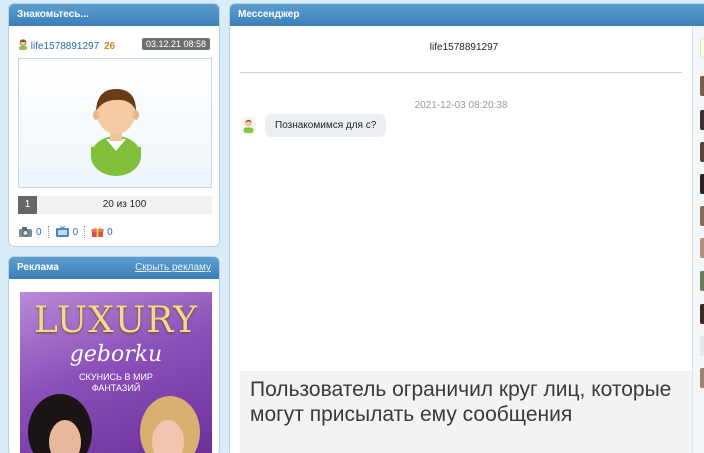  Describe the element at coordinates (467, 15) in the screenshot. I see `messenger-header: Мессенджер` at that location.